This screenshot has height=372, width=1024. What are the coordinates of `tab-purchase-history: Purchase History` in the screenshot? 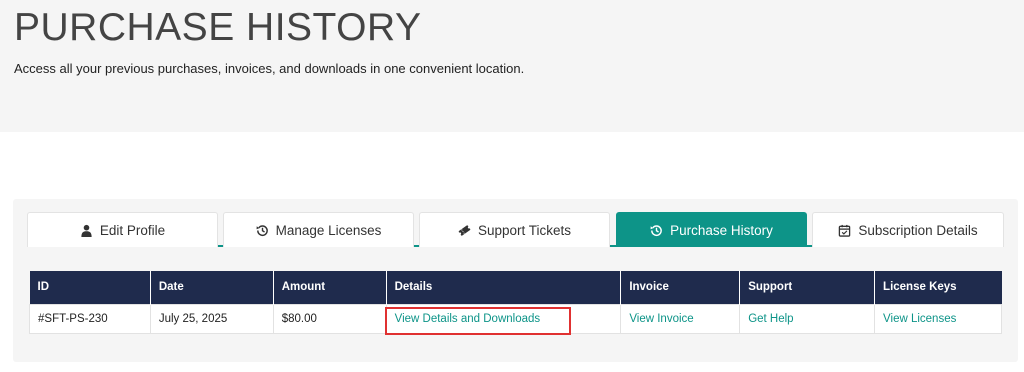 It's located at (711, 229).